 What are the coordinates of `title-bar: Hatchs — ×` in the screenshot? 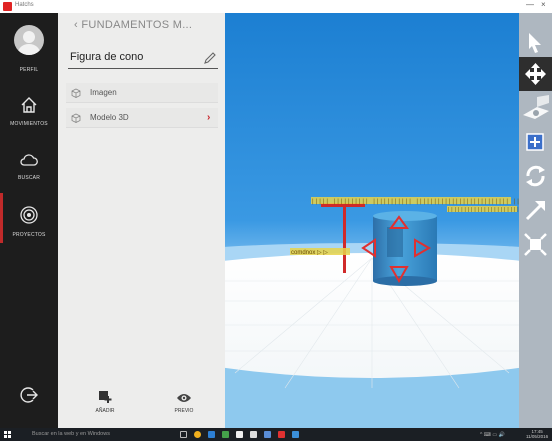 It's located at (276, 6).